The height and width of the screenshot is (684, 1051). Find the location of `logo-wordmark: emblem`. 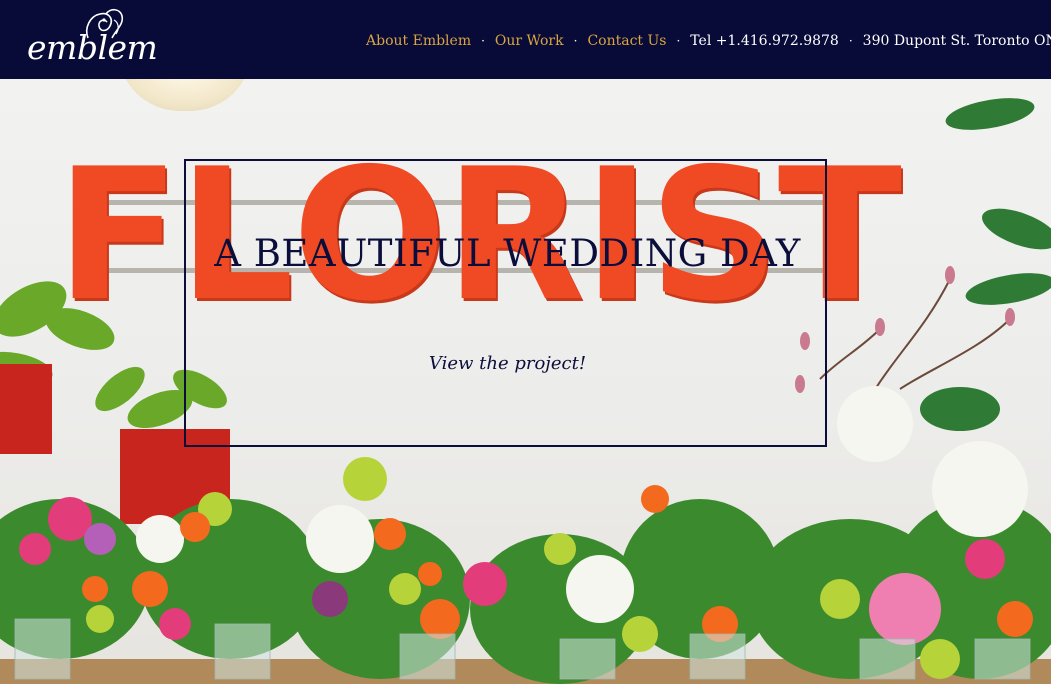

logo-wordmark: emblem is located at coordinates (92, 47).